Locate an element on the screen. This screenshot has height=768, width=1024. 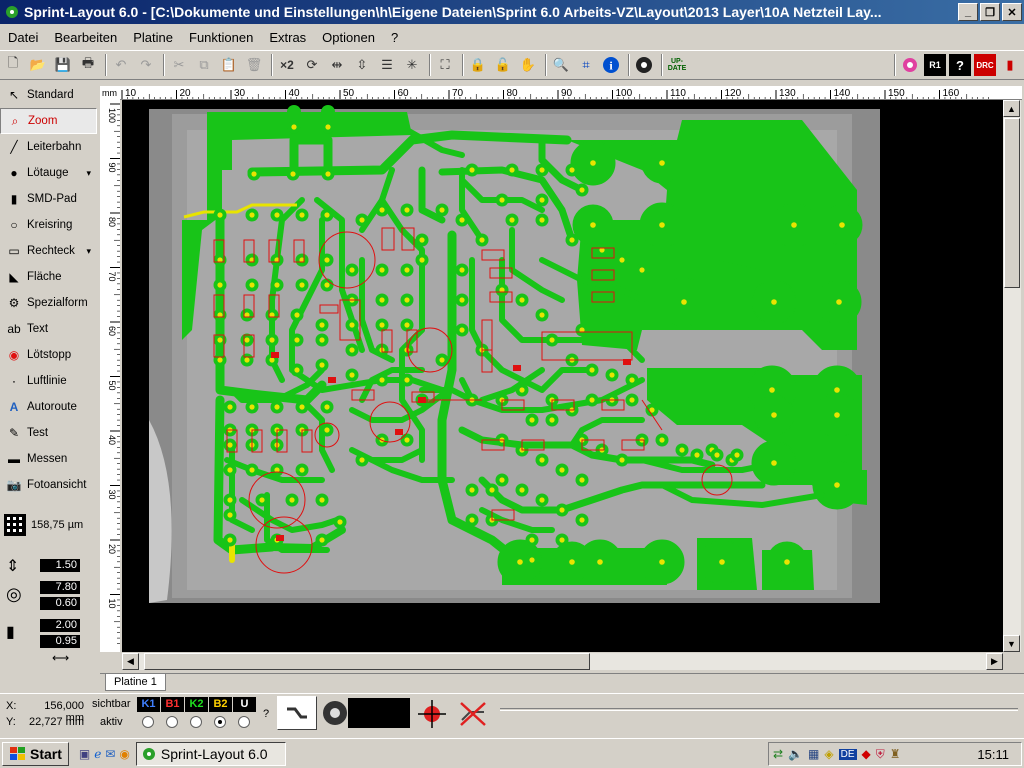
horizontal-scrollbar: ◀ ▶ is located at coordinates (562, 661).